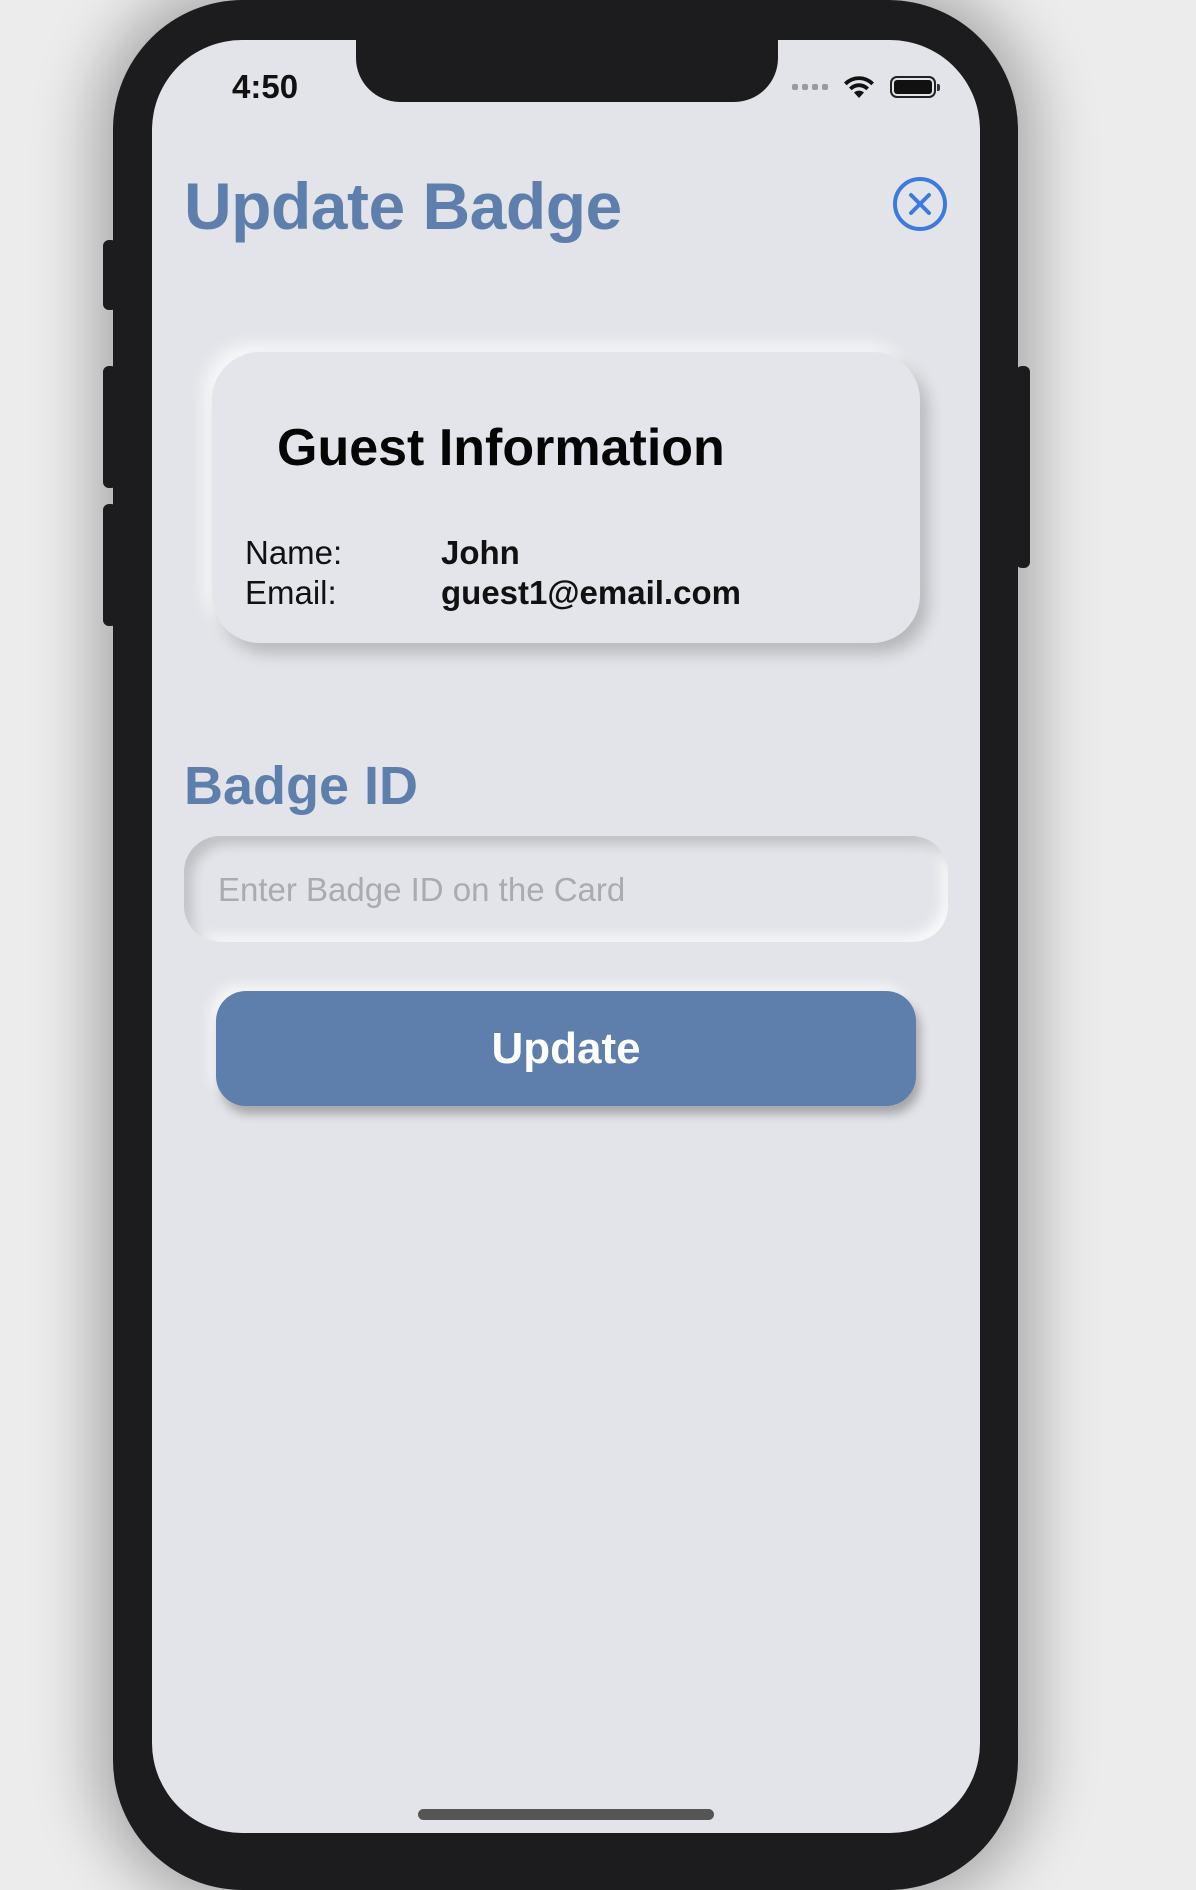 The image size is (1196, 1890). What do you see at coordinates (480, 552) in the screenshot?
I see `guest-name-value: John` at bounding box center [480, 552].